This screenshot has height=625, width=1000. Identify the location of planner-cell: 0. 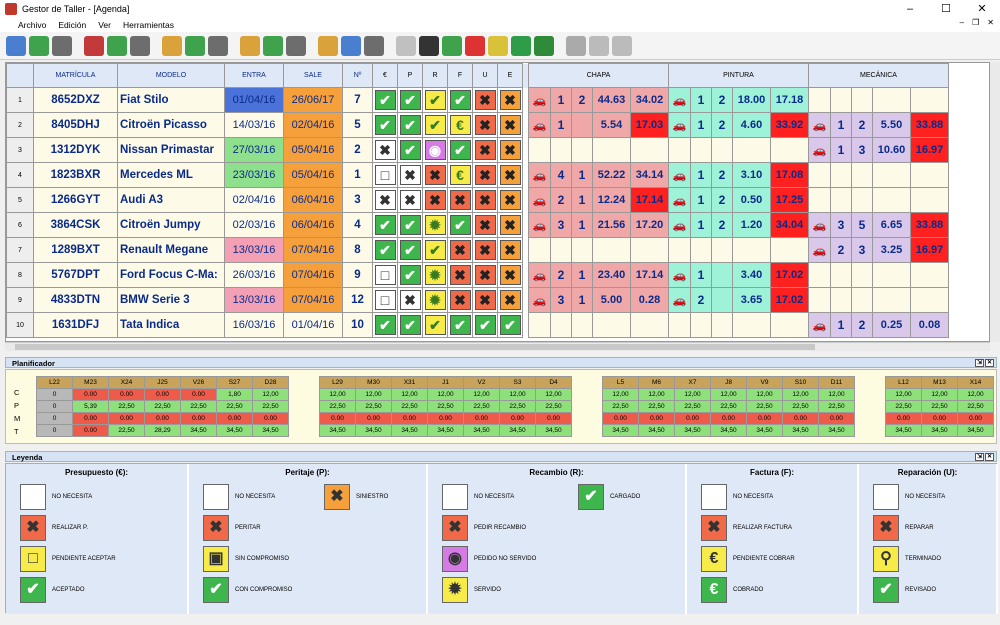
(54, 406).